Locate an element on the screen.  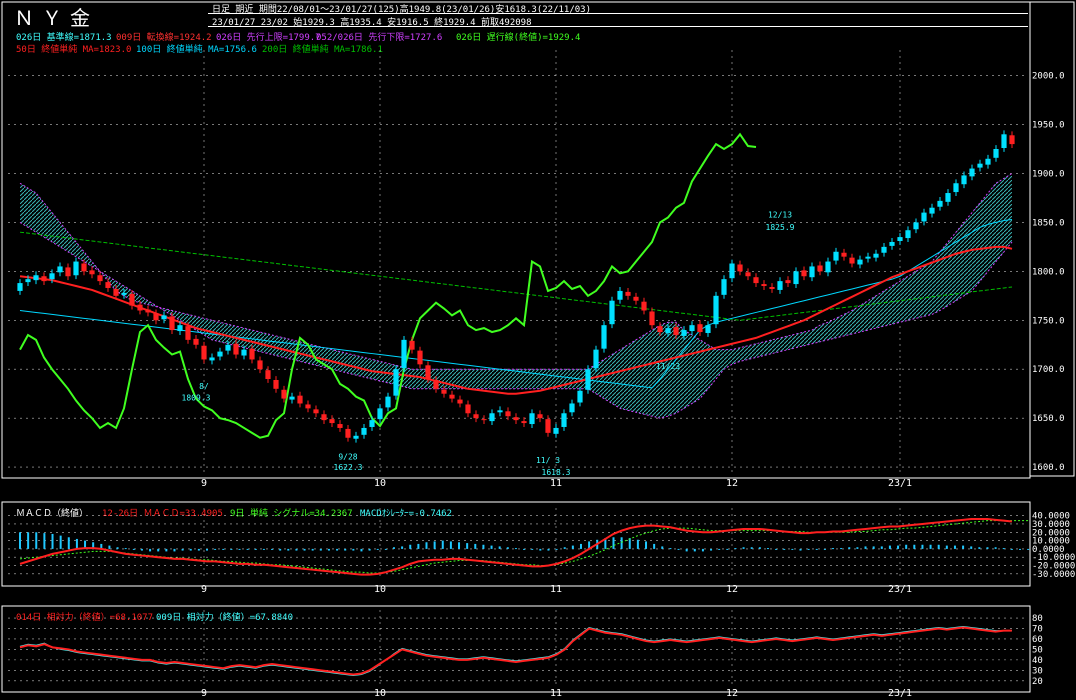
price-annotation: 1618.3 is located at coordinates (556, 472).